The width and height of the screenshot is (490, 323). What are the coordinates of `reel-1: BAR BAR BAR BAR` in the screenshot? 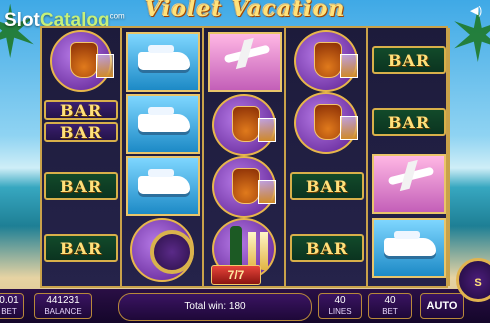 It's located at (82, 157).